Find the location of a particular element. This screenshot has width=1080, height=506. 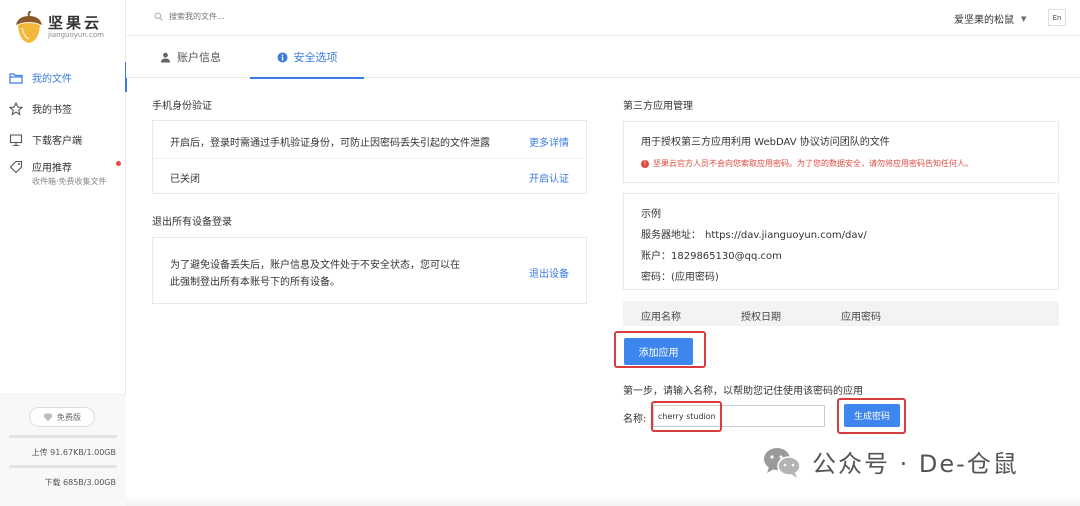

password-row: 密码：(应用密码) is located at coordinates (680, 275).